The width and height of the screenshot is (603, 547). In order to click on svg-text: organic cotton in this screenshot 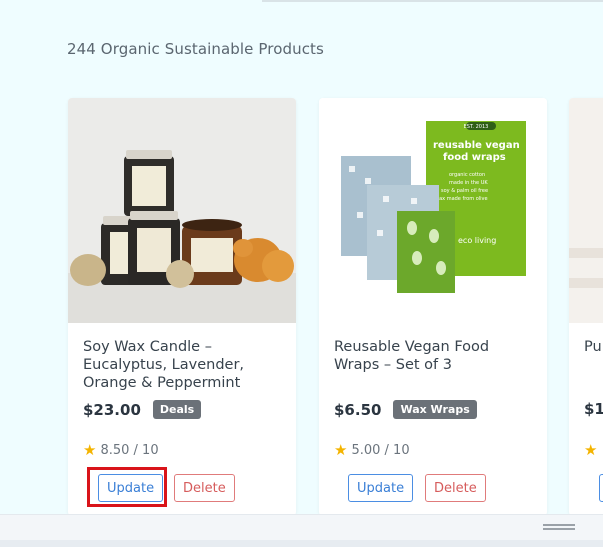, I will do `click(467, 175)`.